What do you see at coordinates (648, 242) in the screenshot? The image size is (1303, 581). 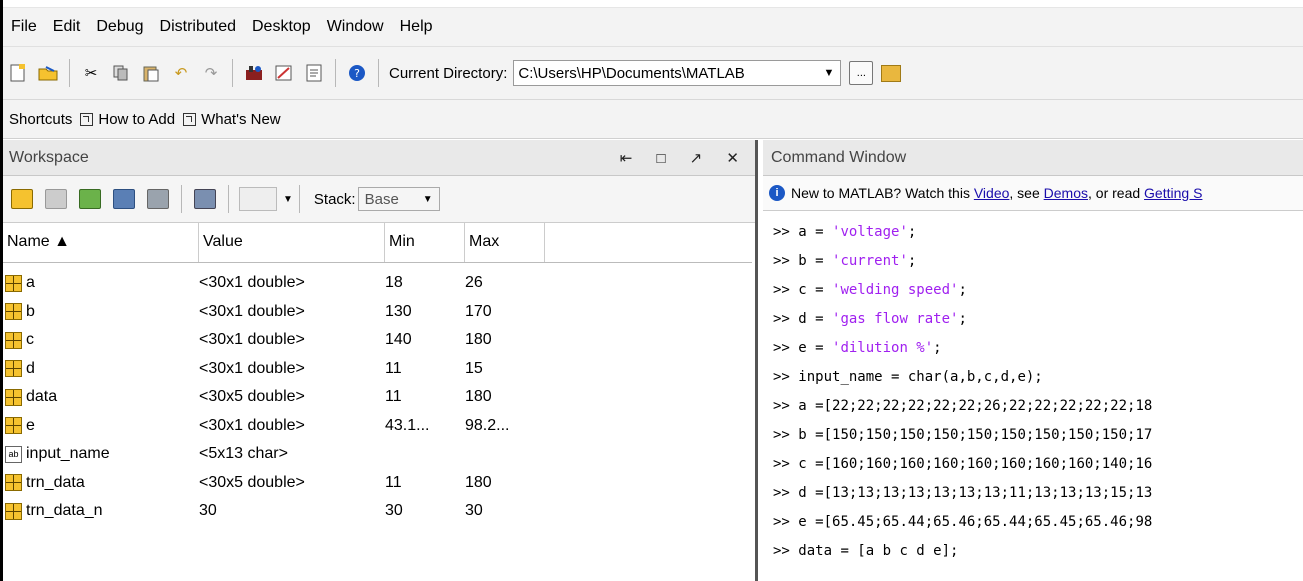 I see `column-header-empty` at bounding box center [648, 242].